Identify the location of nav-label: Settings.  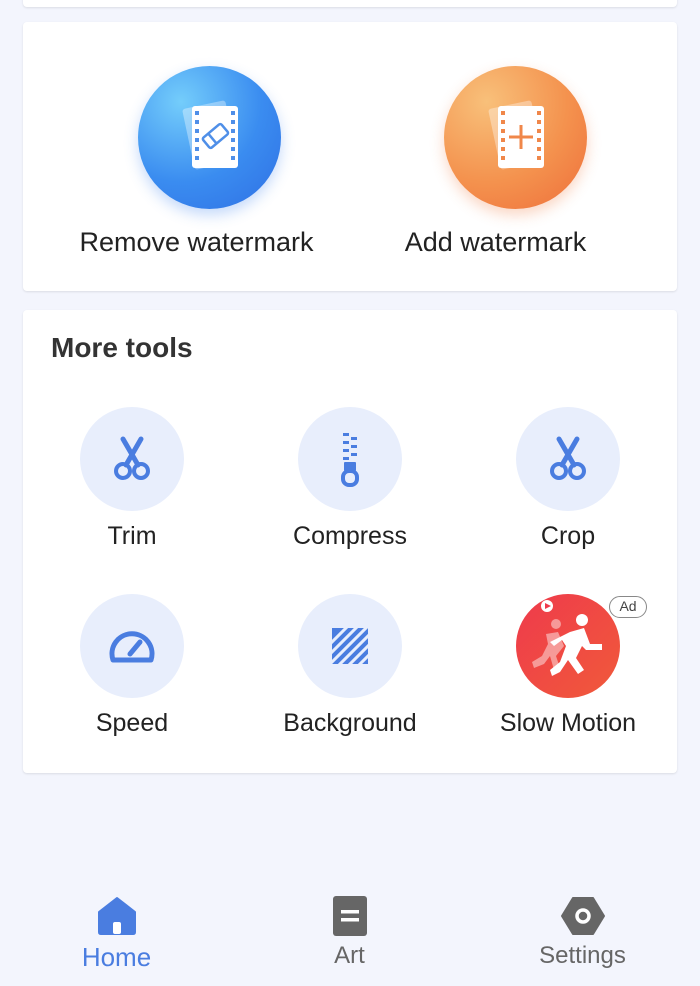
(582, 955).